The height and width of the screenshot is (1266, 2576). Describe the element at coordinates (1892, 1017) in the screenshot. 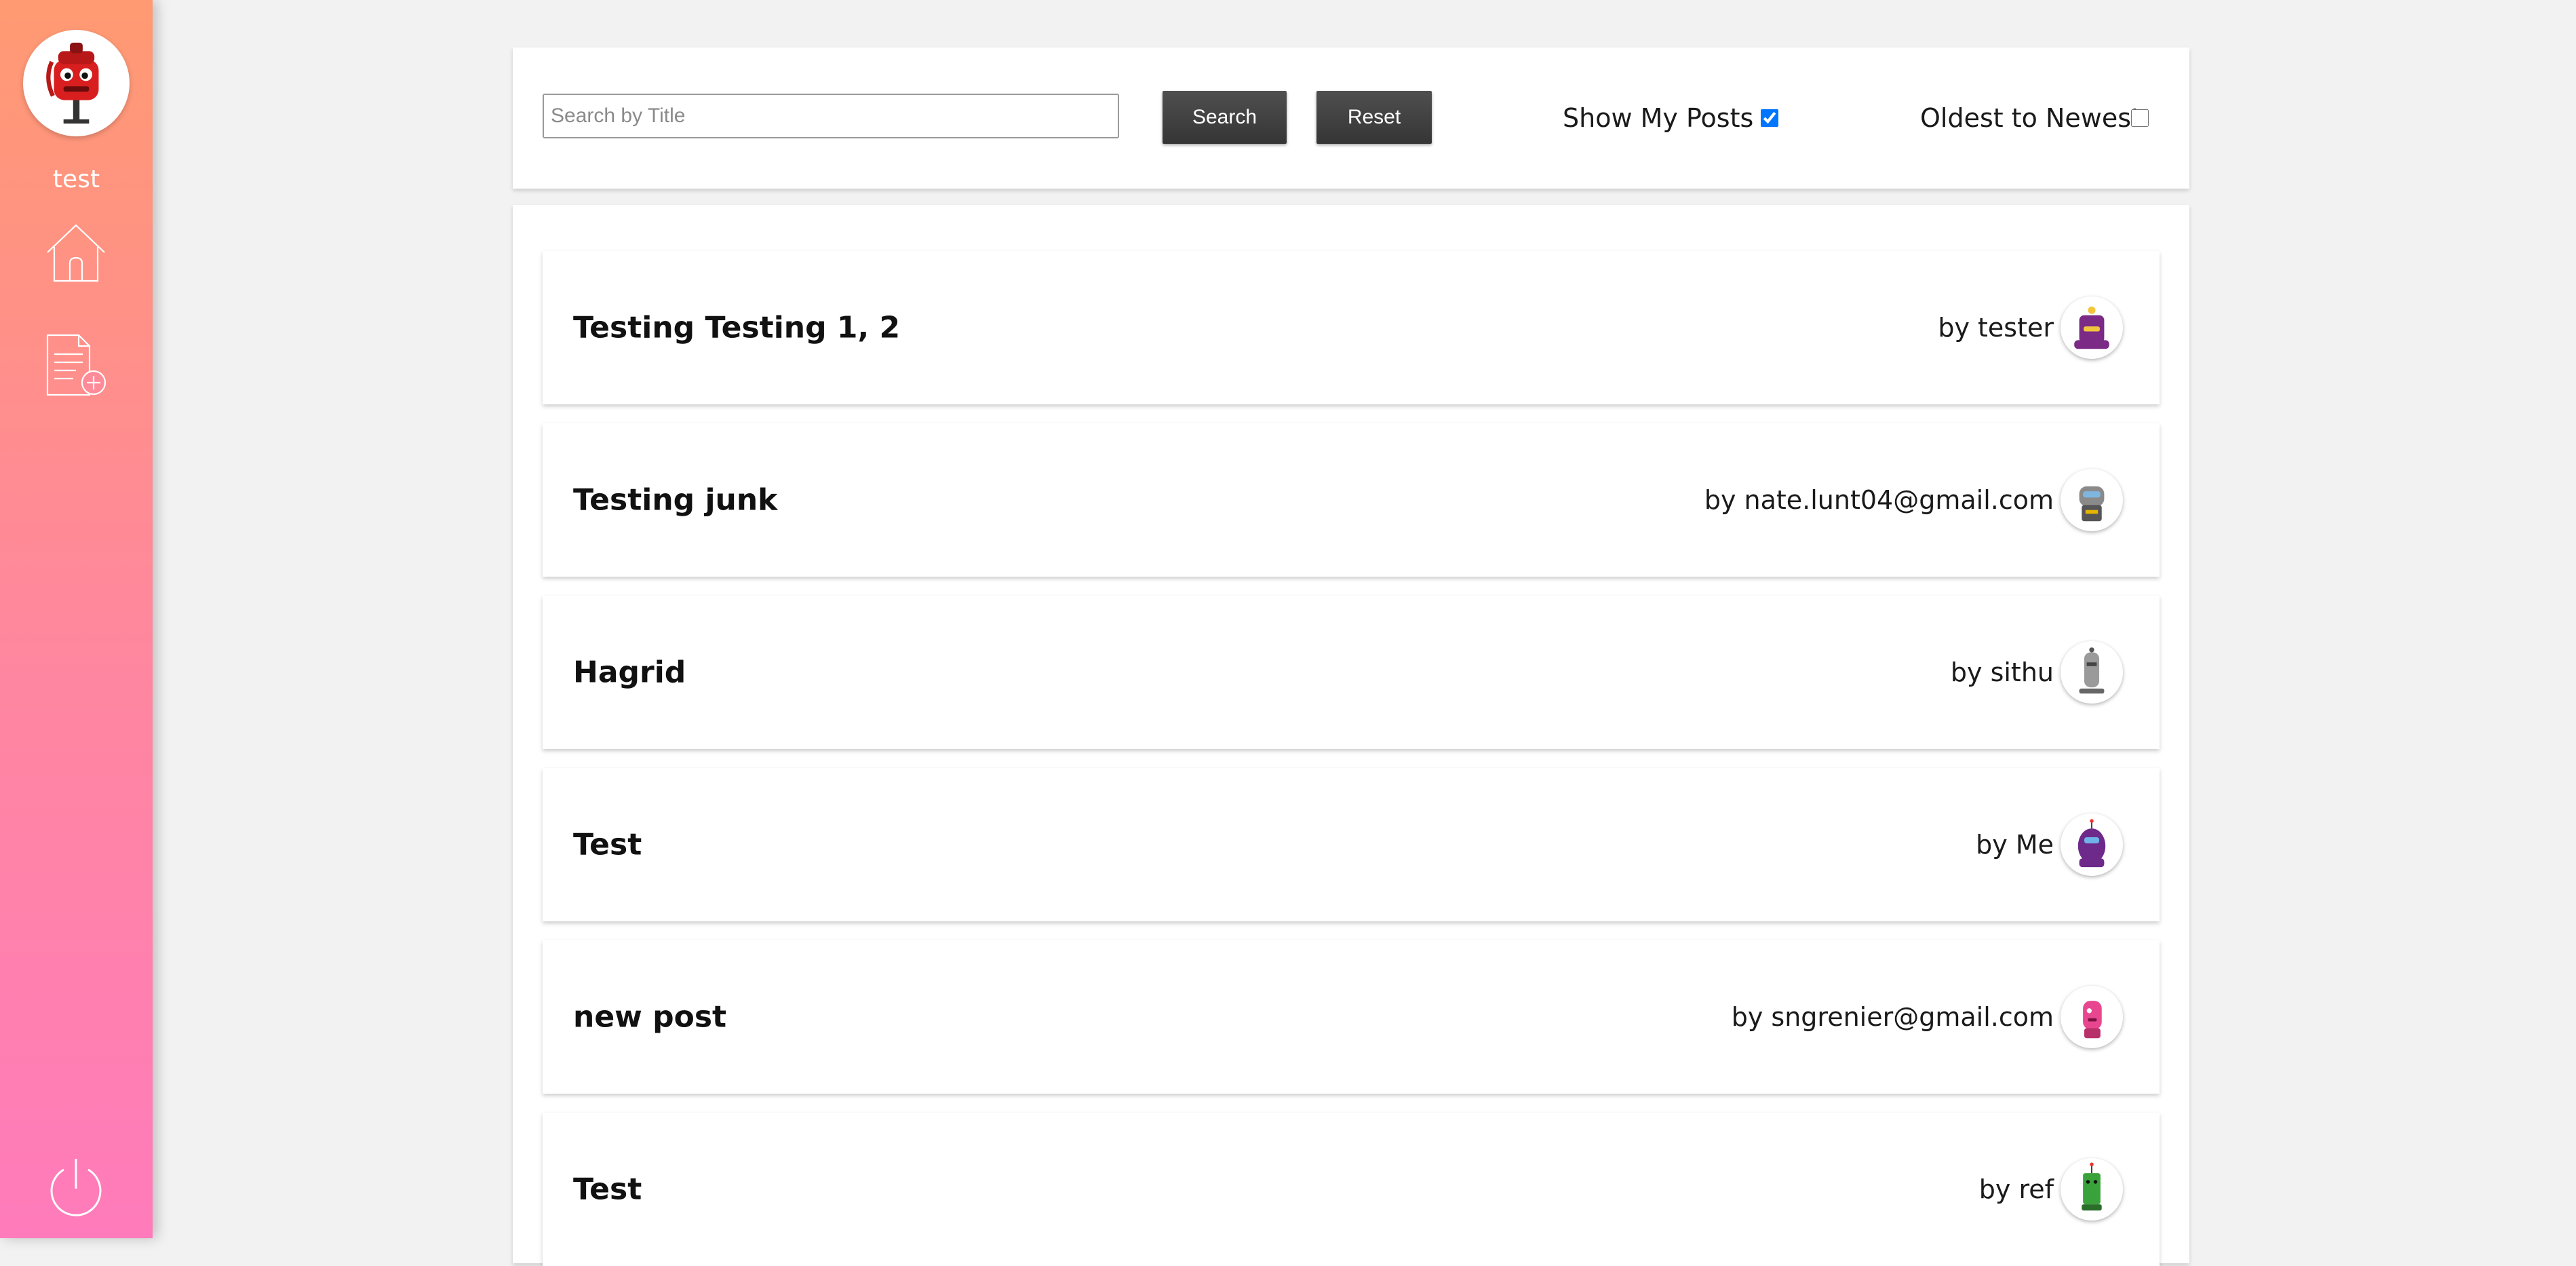

I see `post-author: by sngrenier@gmail.com` at that location.